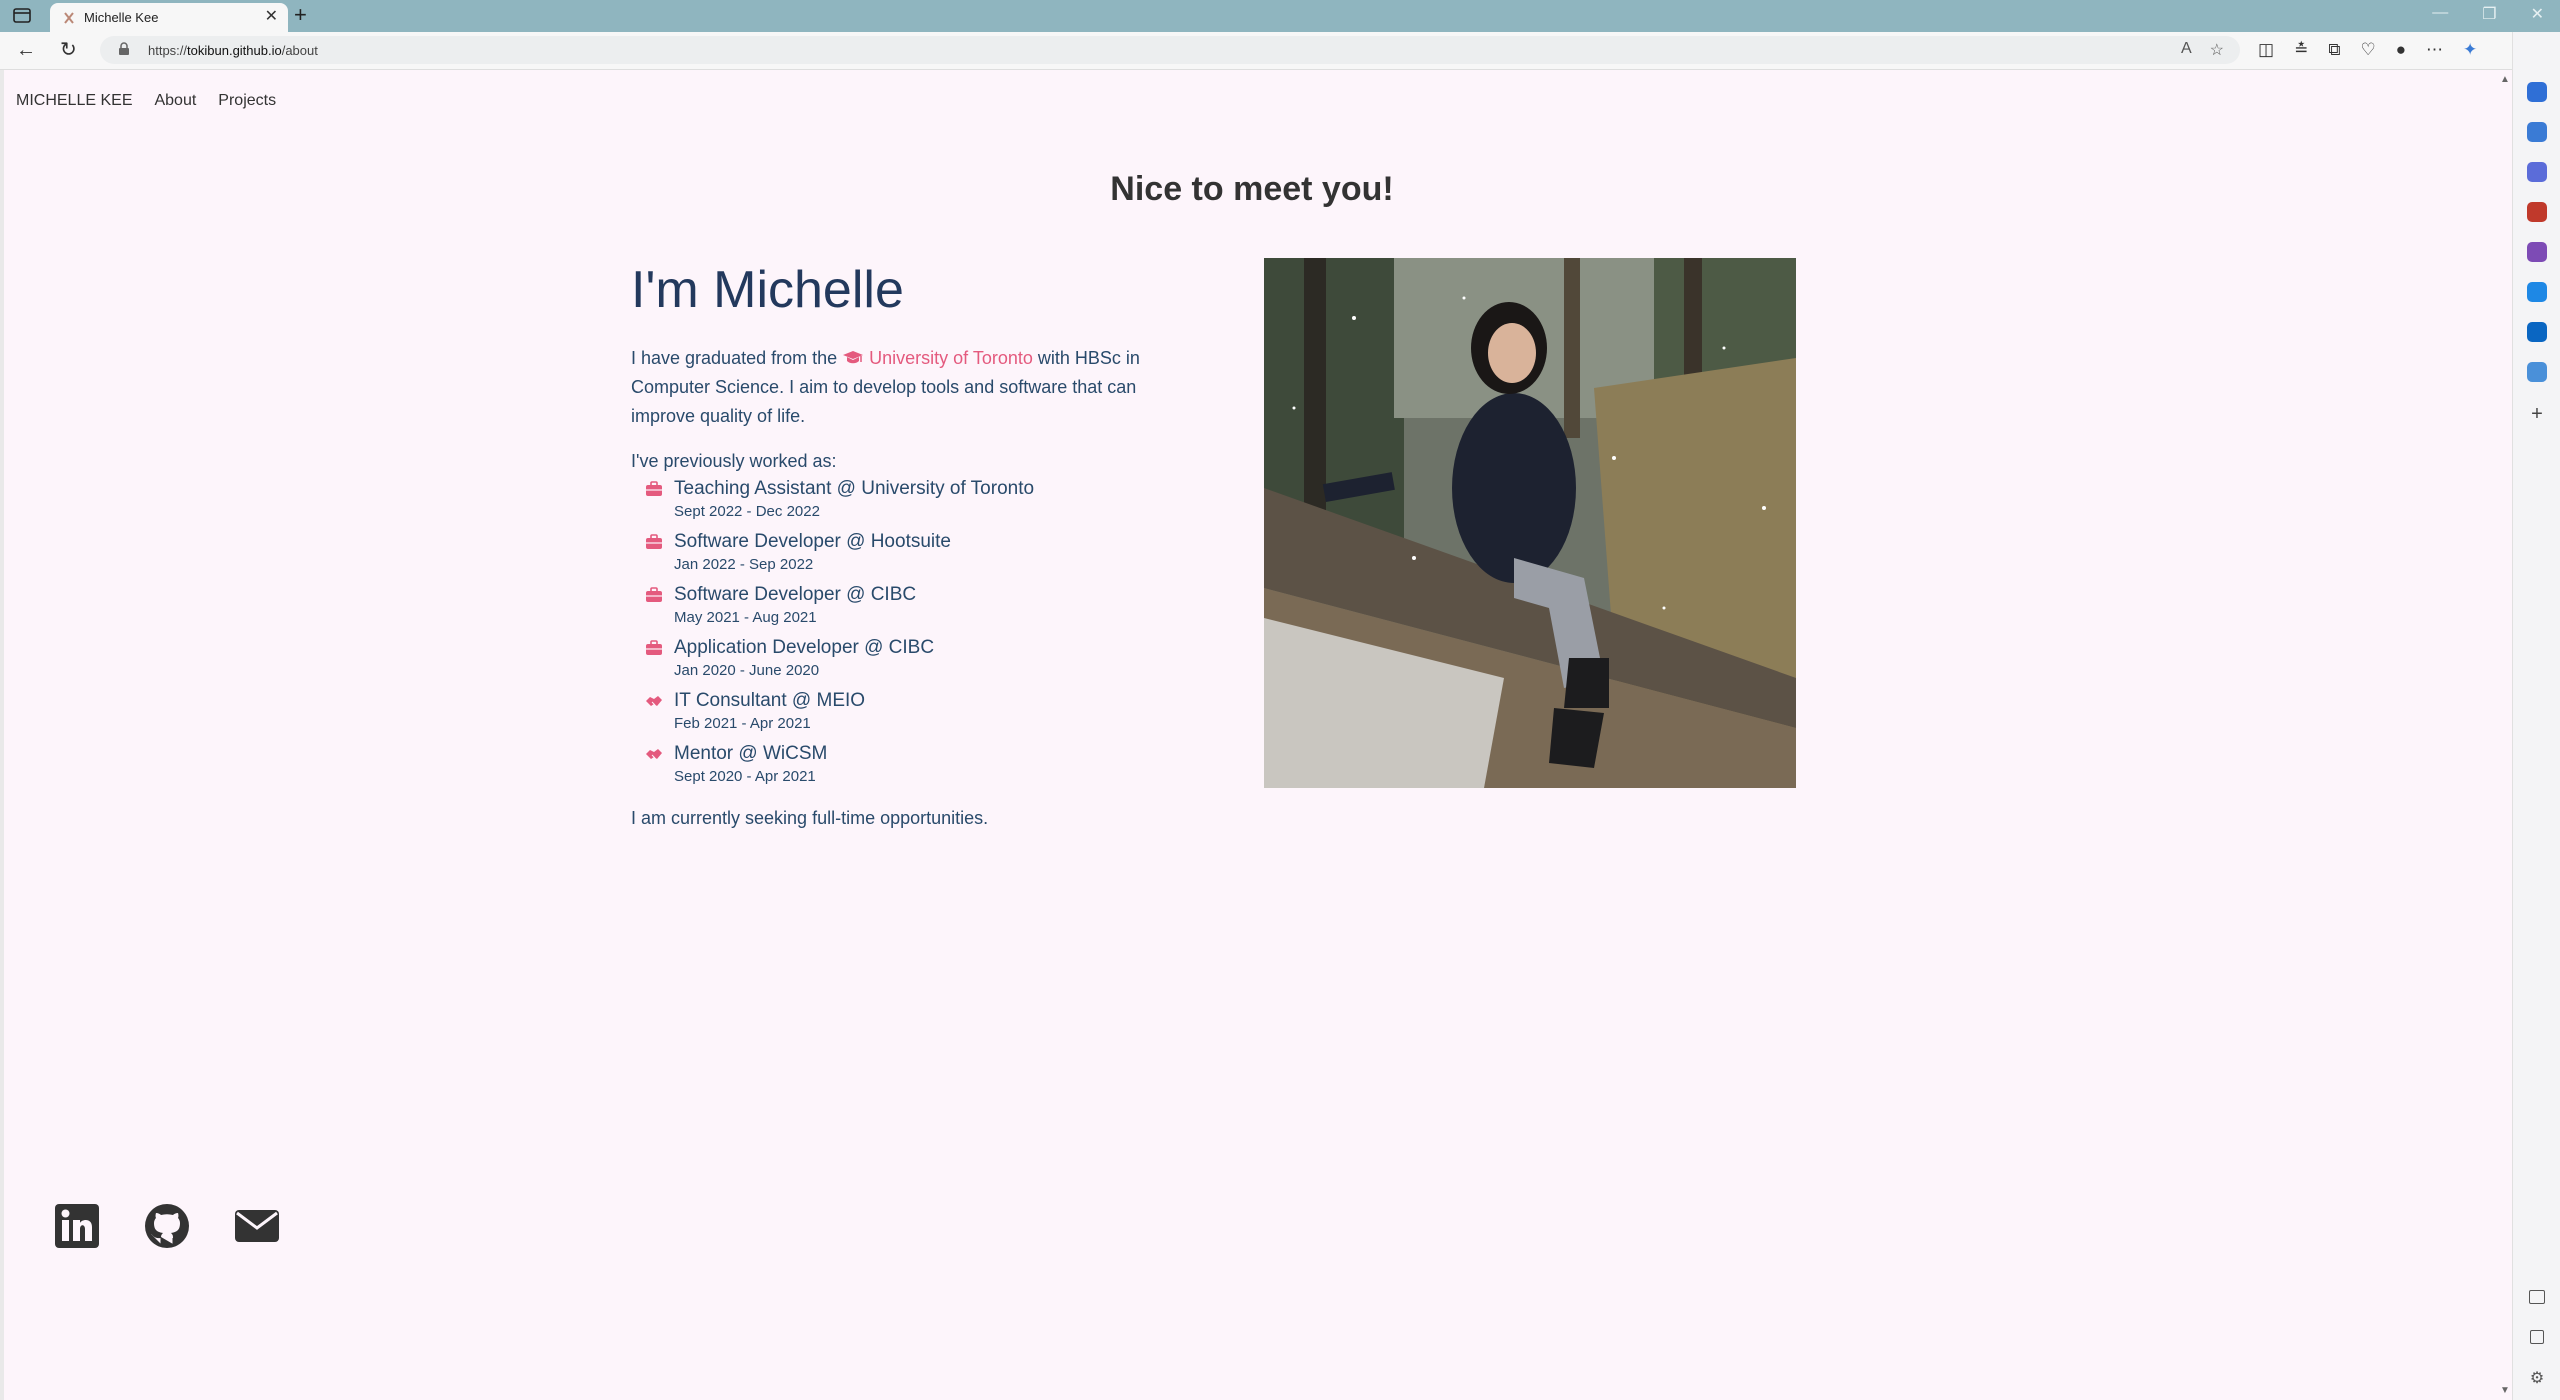  I want to click on microsoft-365-icon, so click(2537, 292).